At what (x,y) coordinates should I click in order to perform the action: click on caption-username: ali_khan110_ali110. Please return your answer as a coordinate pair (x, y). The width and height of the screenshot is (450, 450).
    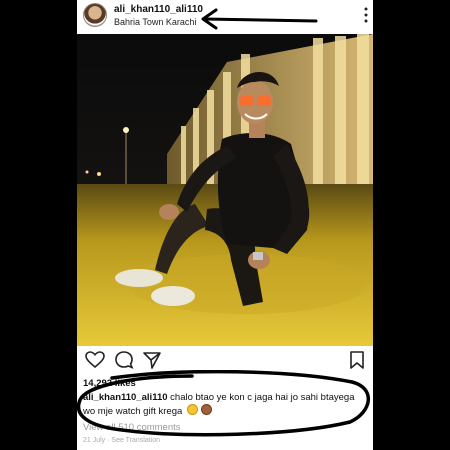
    Looking at the image, I should click on (125, 397).